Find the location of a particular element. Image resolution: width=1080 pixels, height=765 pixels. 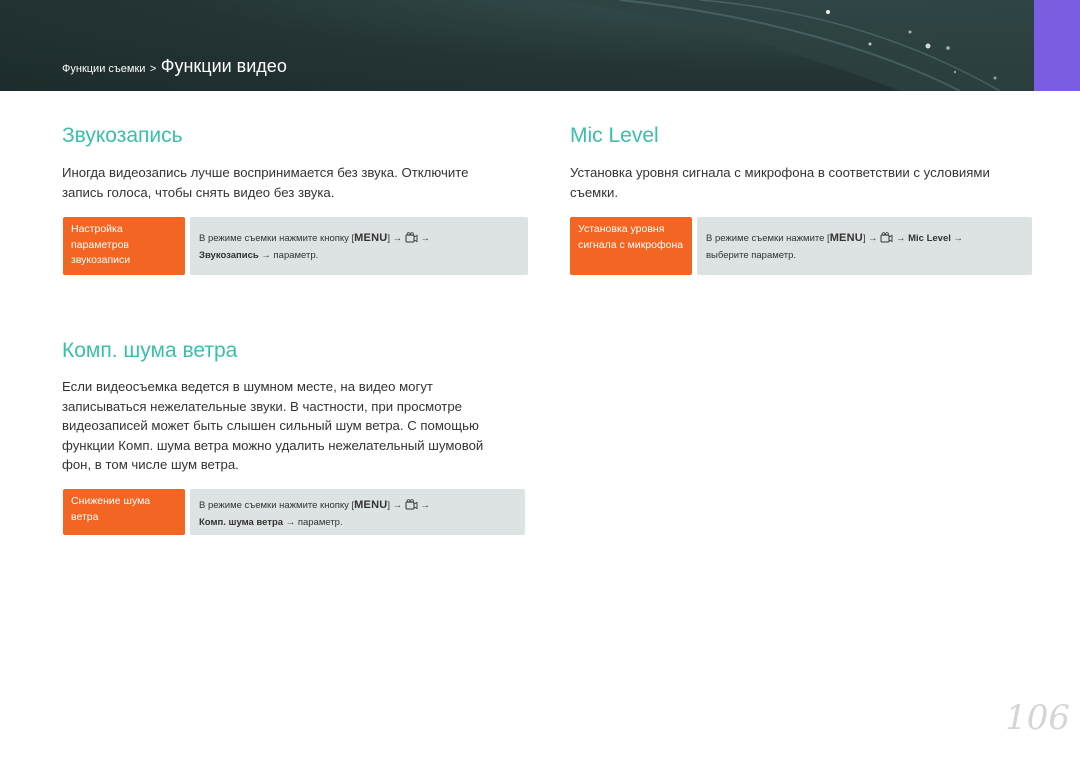

header-accent-bar is located at coordinates (1057, 45).